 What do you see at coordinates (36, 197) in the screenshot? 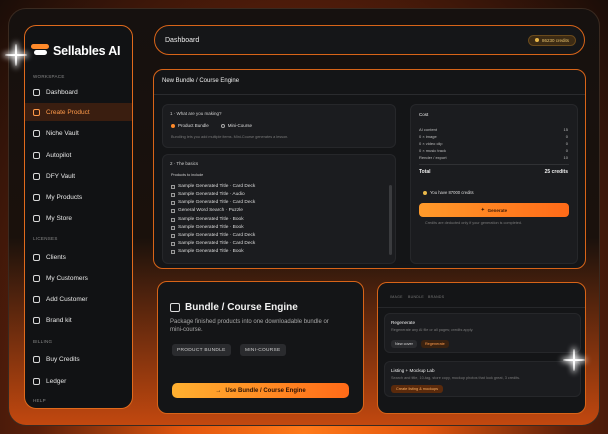
I see `products-icon` at bounding box center [36, 197].